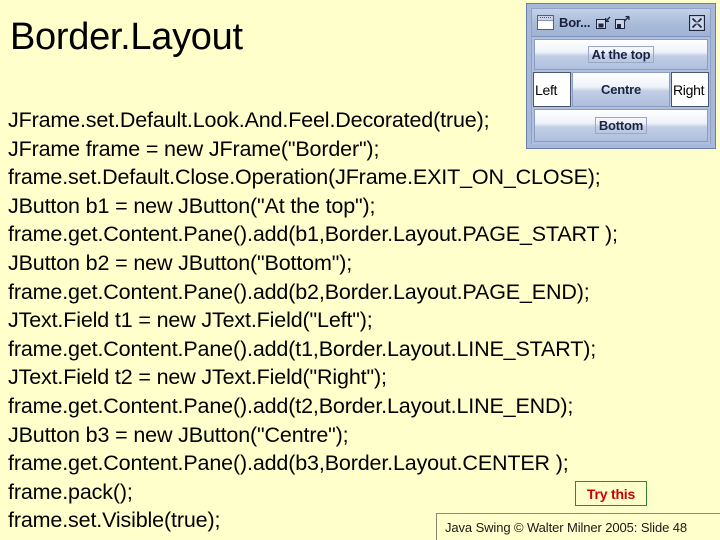 The height and width of the screenshot is (540, 720). I want to click on code-line: JButton b1 = new JButton("At the top");, so click(192, 205).